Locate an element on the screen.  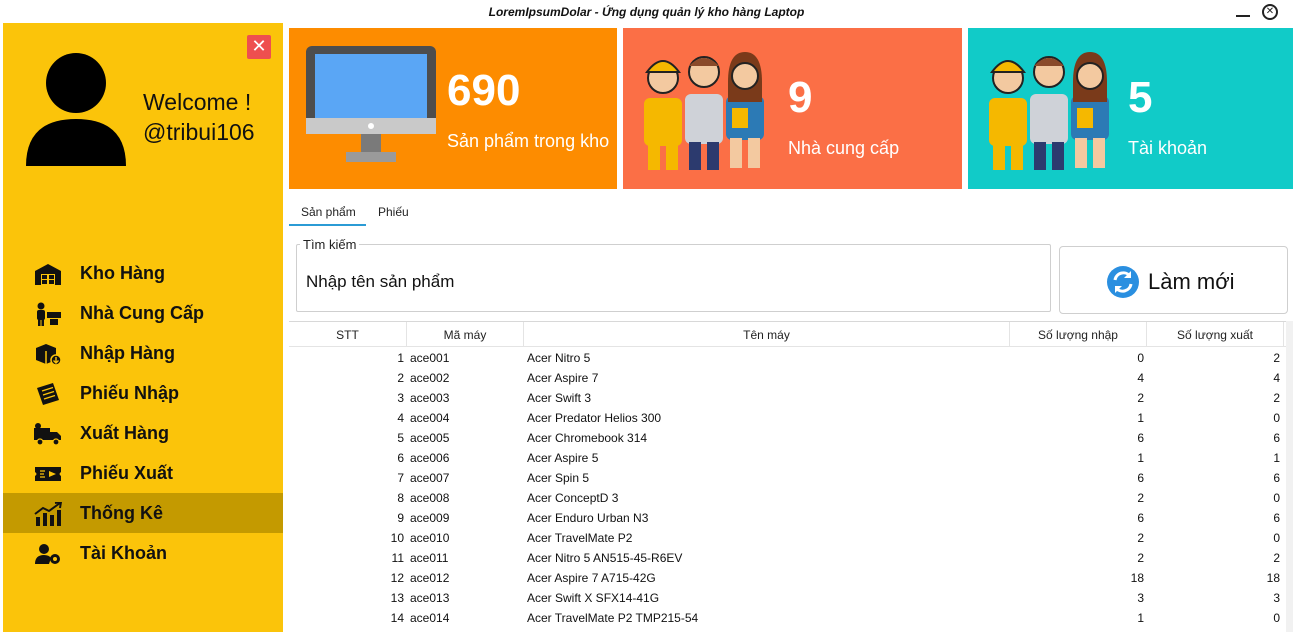
close-icon: ✕ is located at coordinates (1270, 12).